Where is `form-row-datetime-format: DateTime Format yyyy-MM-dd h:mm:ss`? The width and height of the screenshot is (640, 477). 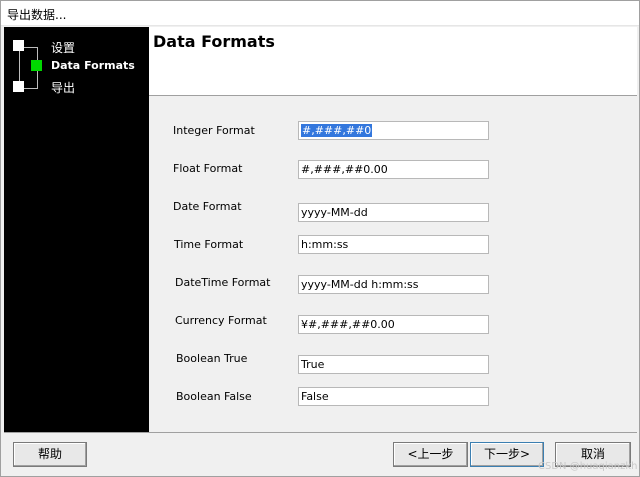 form-row-datetime-format: DateTime Format yyyy-MM-dd h:mm:ss is located at coordinates (320, 288).